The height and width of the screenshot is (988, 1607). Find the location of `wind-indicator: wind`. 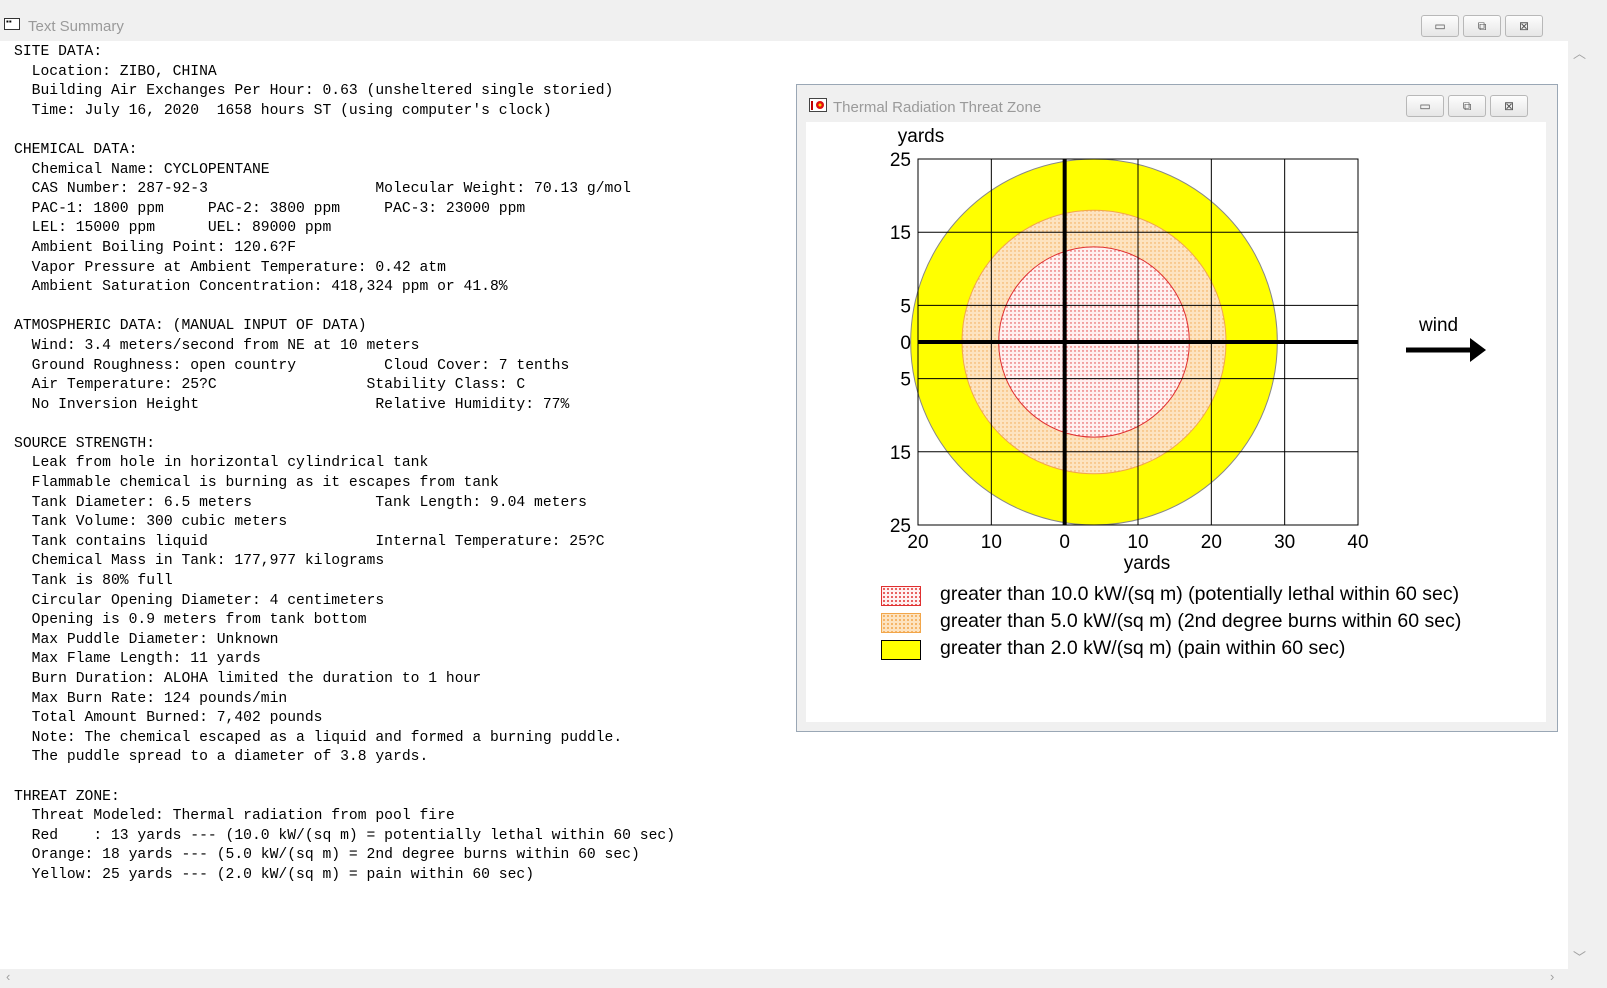

wind-indicator: wind is located at coordinates (1446, 338).